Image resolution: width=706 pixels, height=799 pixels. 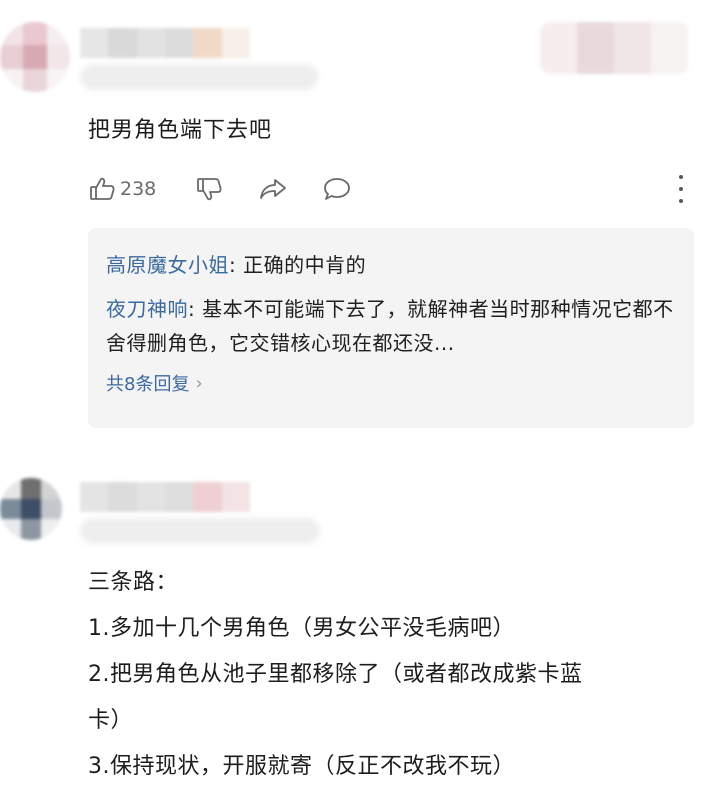 I want to click on share-button, so click(x=273, y=189).